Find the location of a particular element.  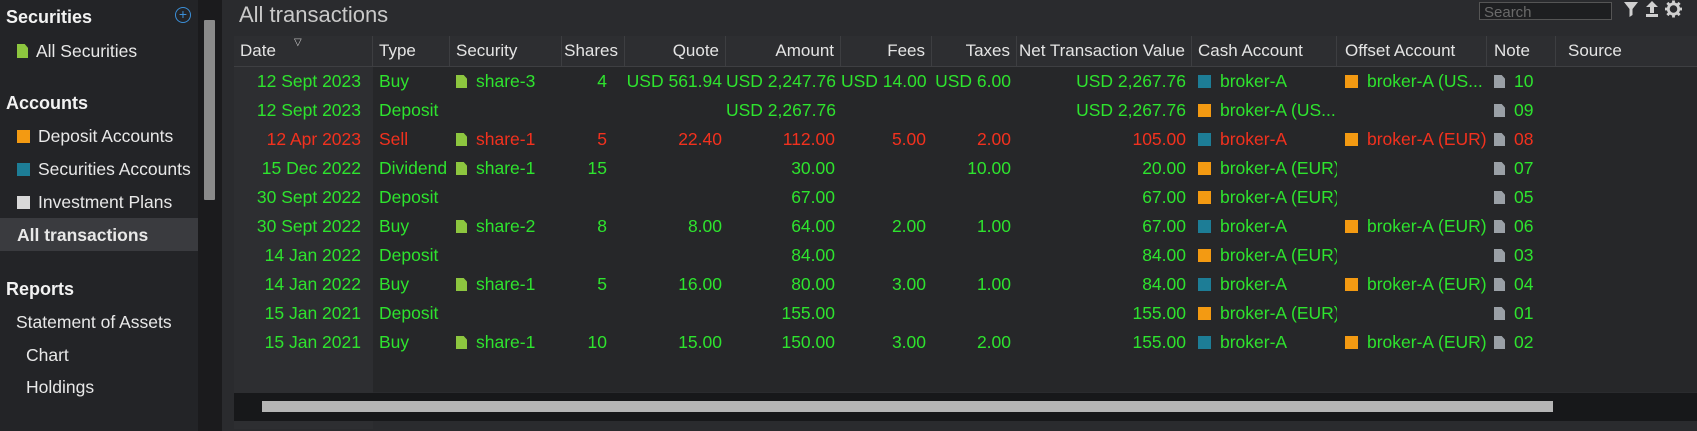

sidebar-item-chart: Chart is located at coordinates (47, 355).